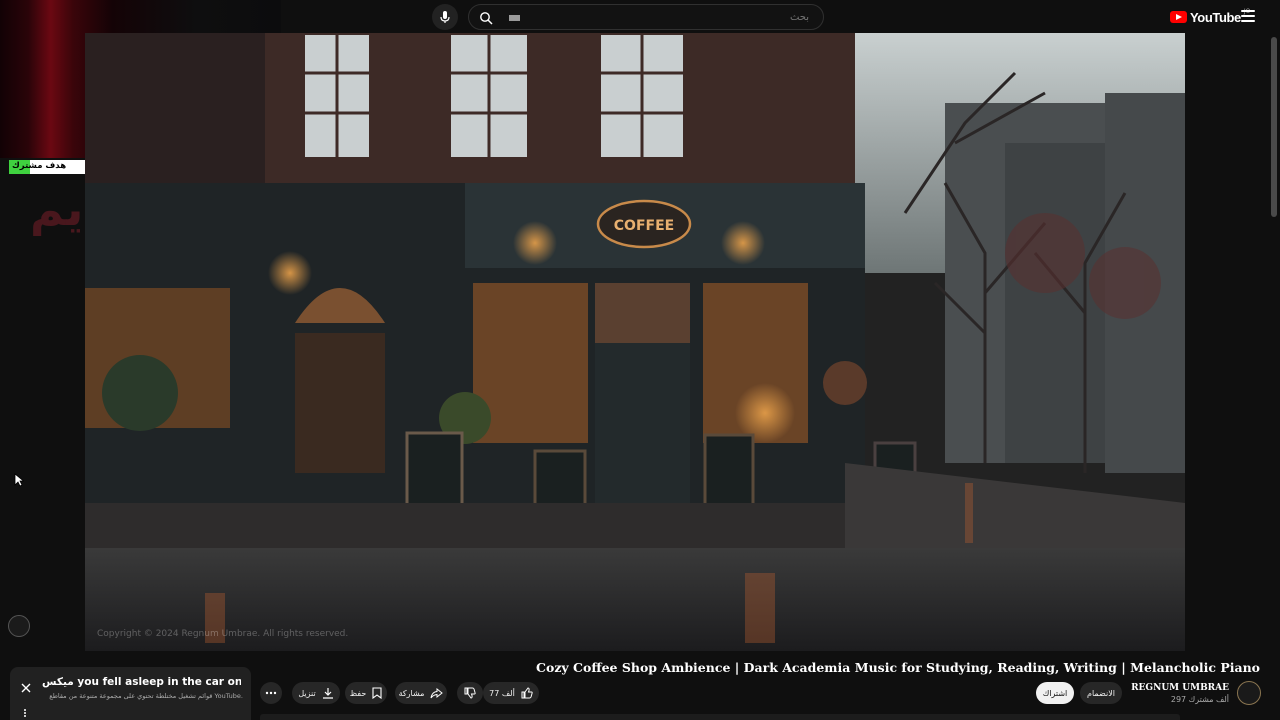 The image size is (1280, 720). I want to click on microphone-icon, so click(445, 17).